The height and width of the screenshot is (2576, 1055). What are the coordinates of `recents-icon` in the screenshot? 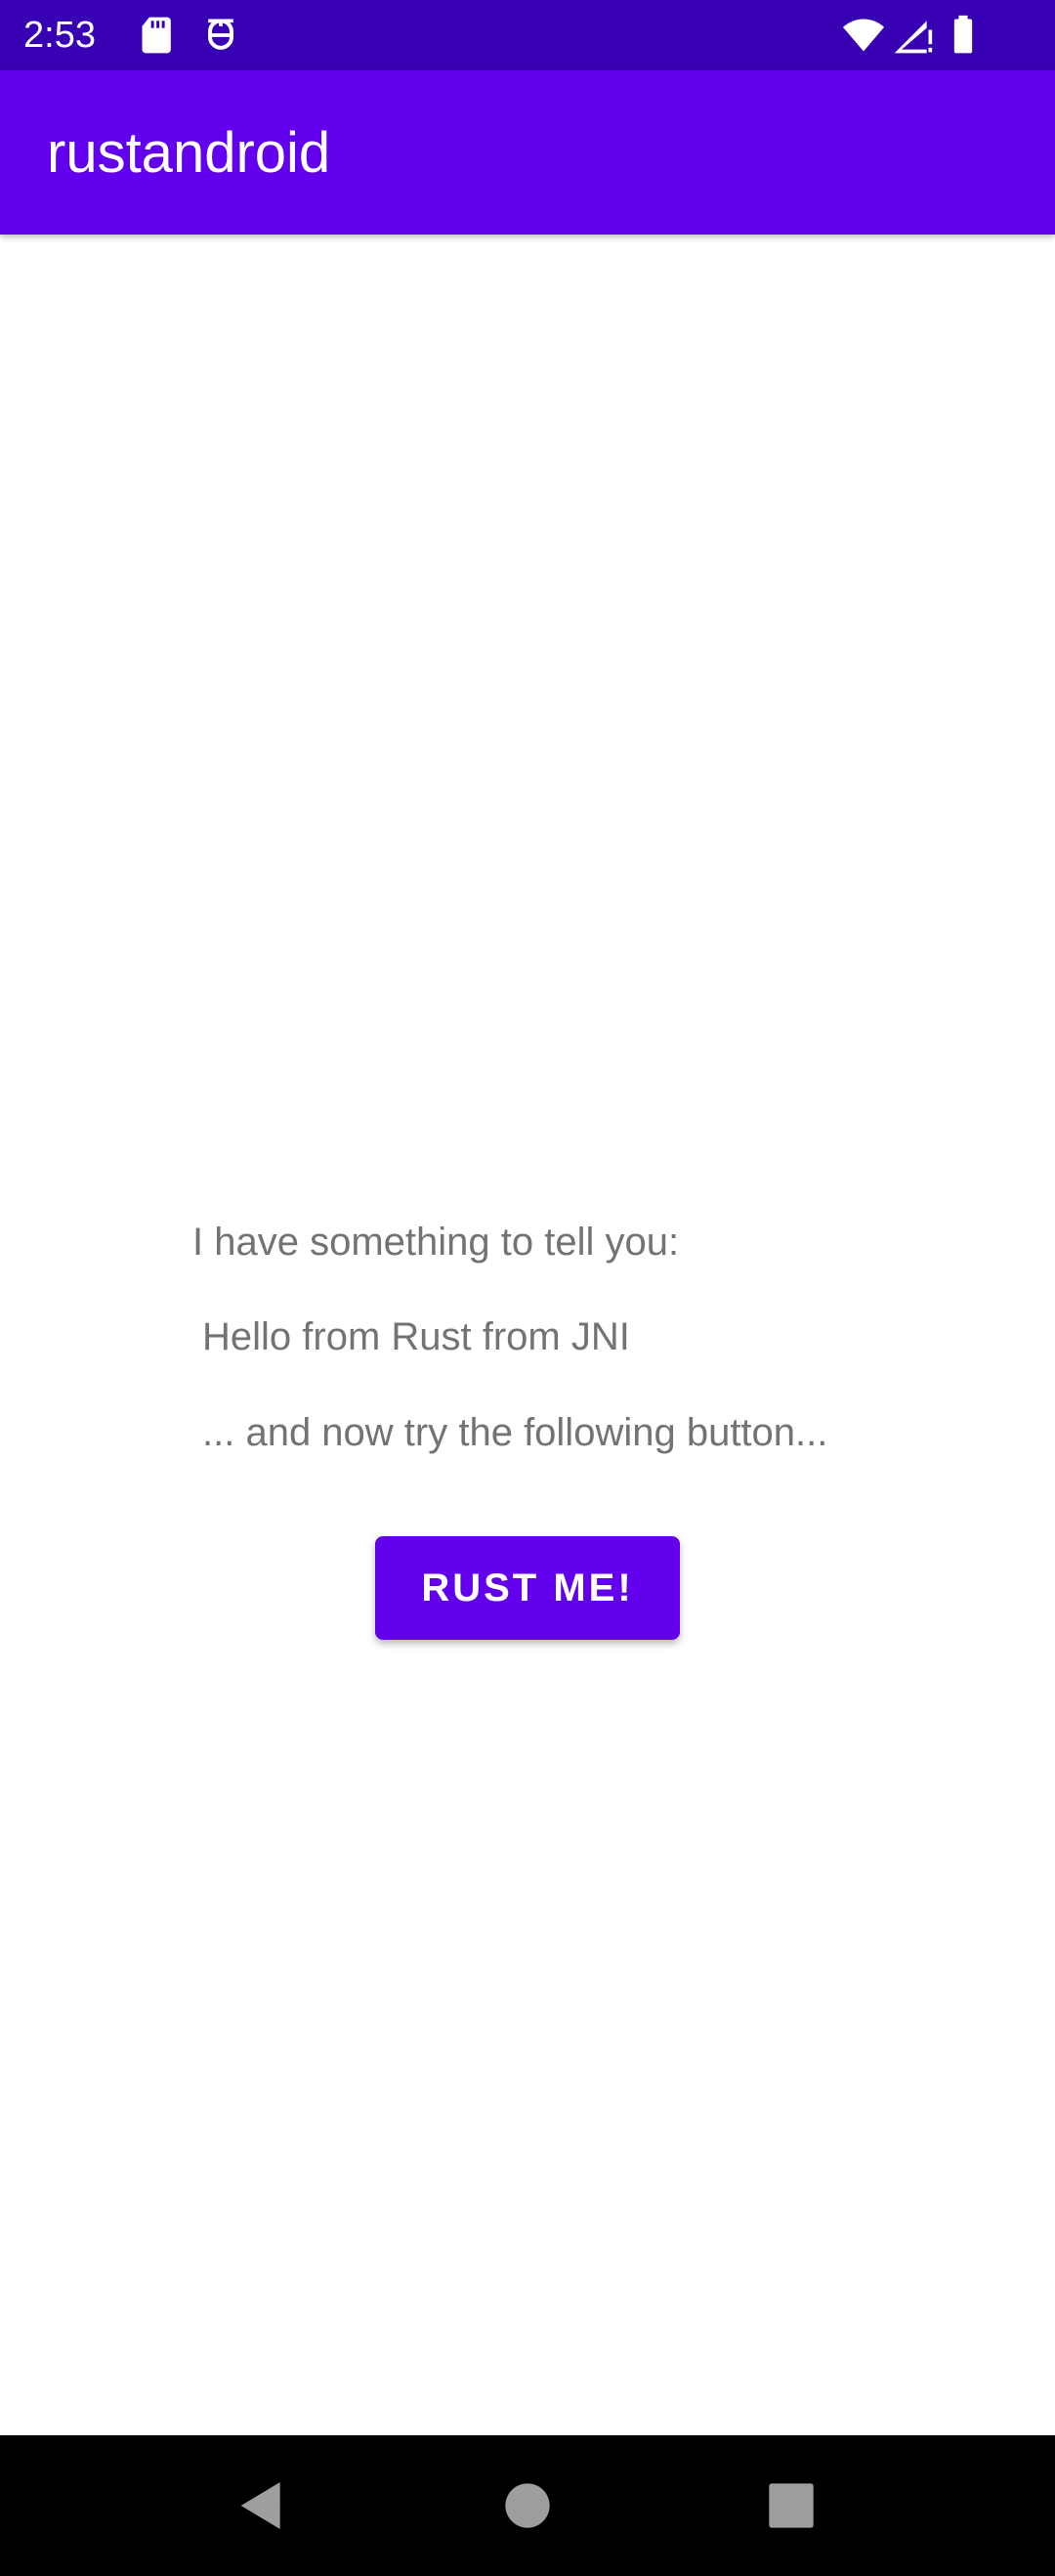 It's located at (791, 2506).